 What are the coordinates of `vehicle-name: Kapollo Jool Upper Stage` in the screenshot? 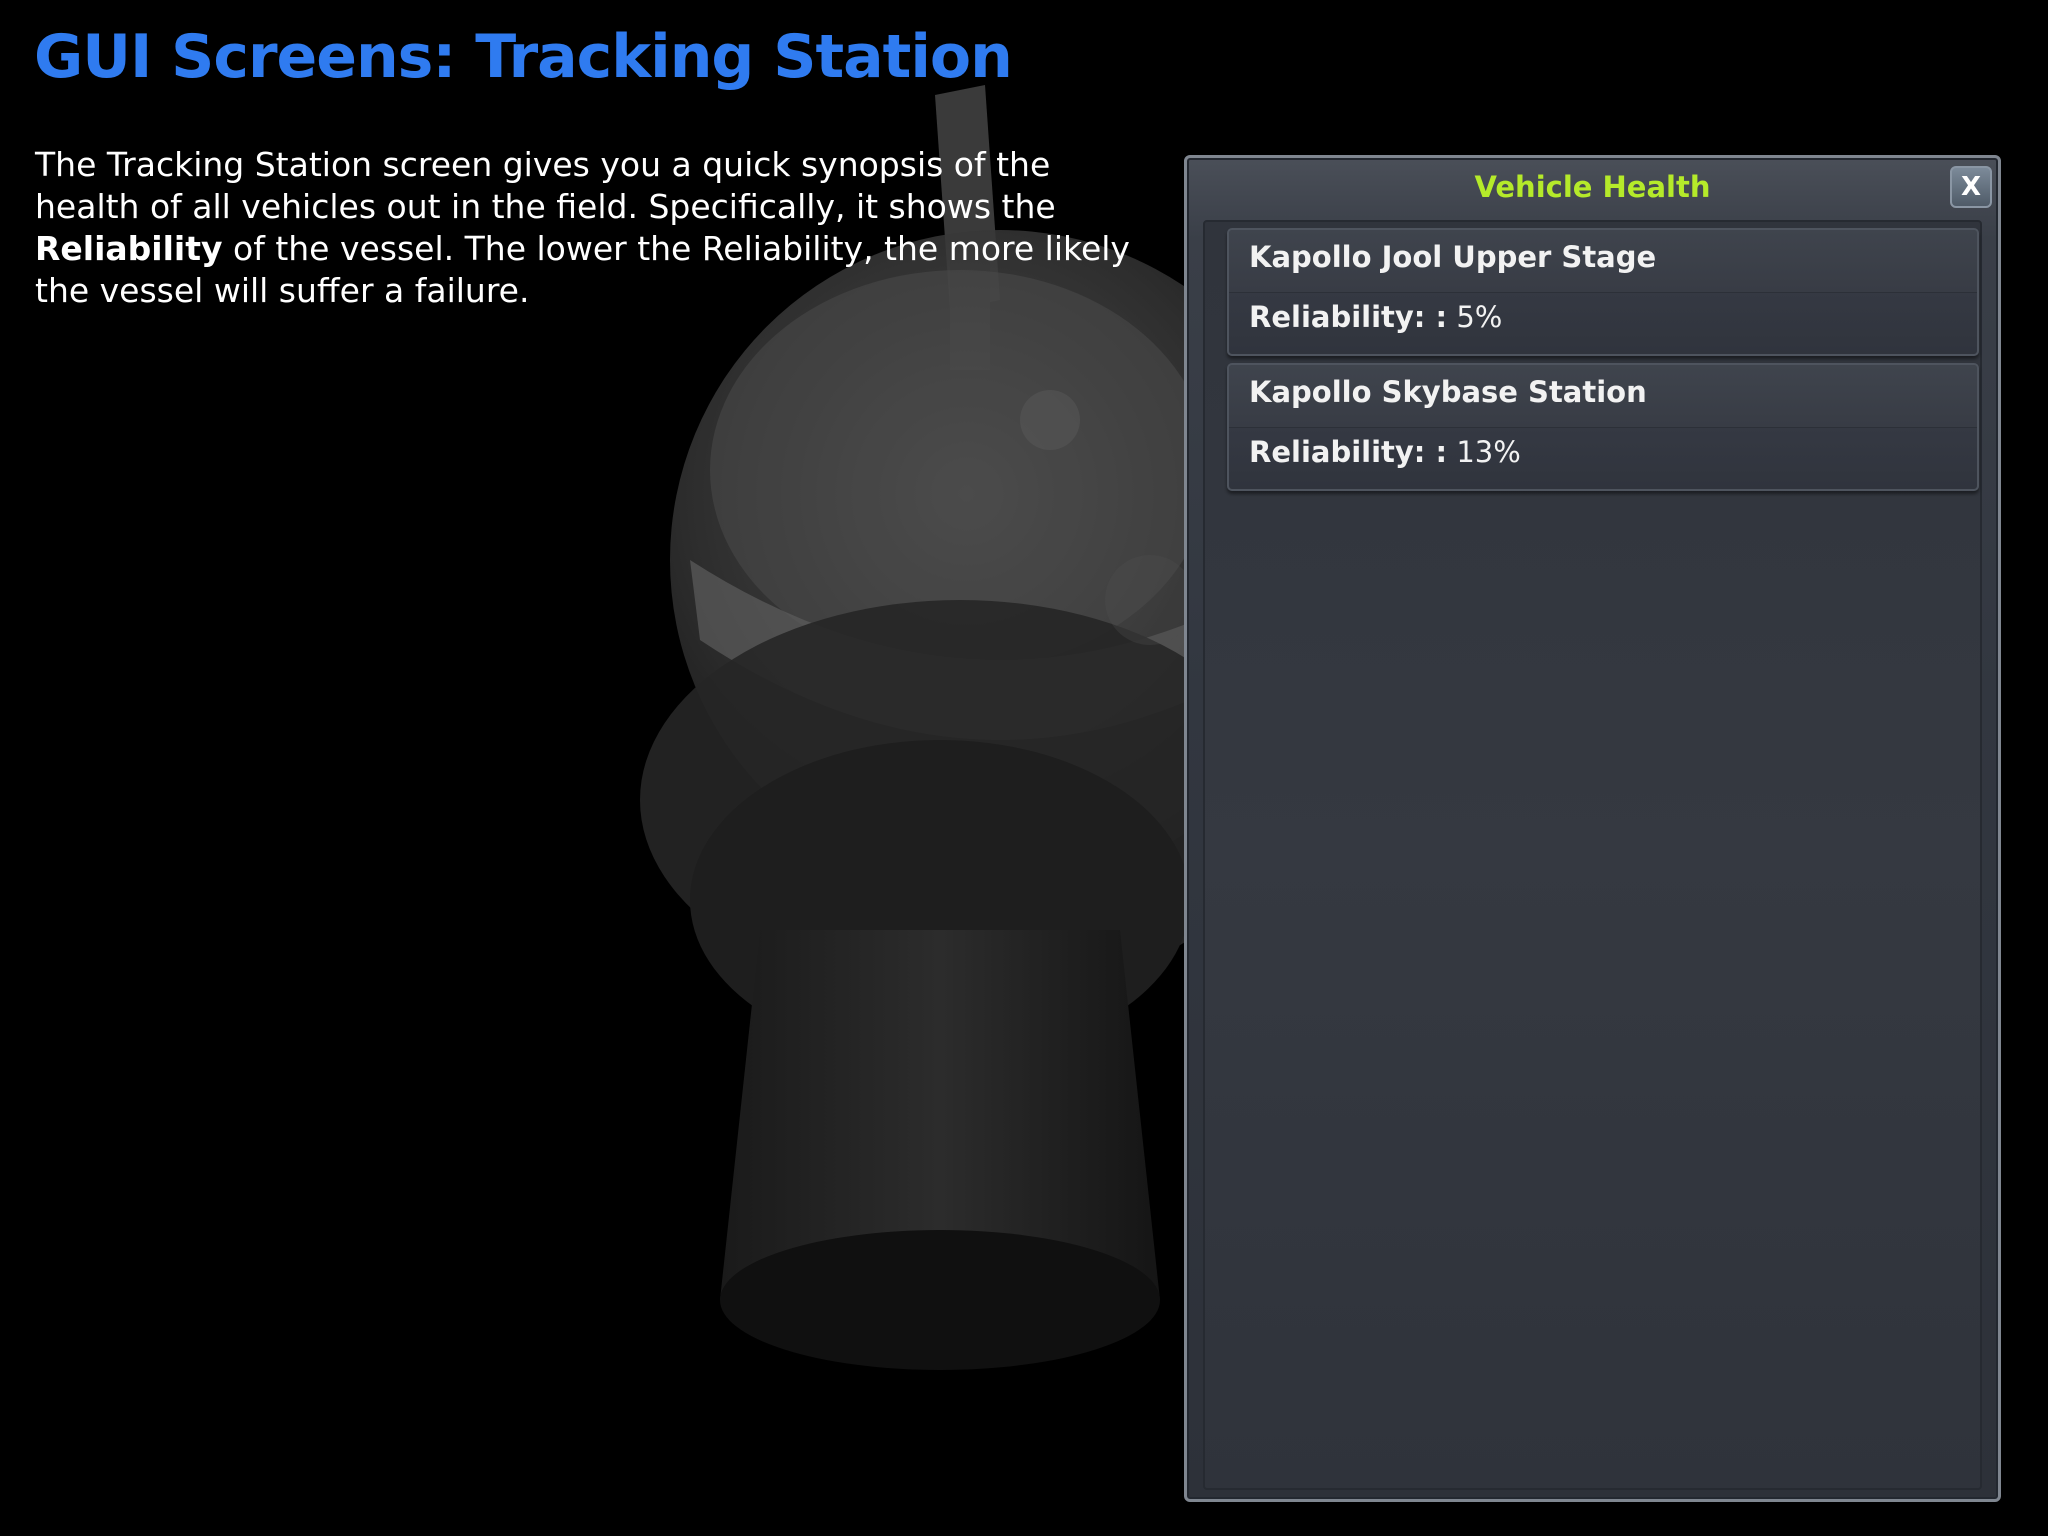 It's located at (1453, 257).